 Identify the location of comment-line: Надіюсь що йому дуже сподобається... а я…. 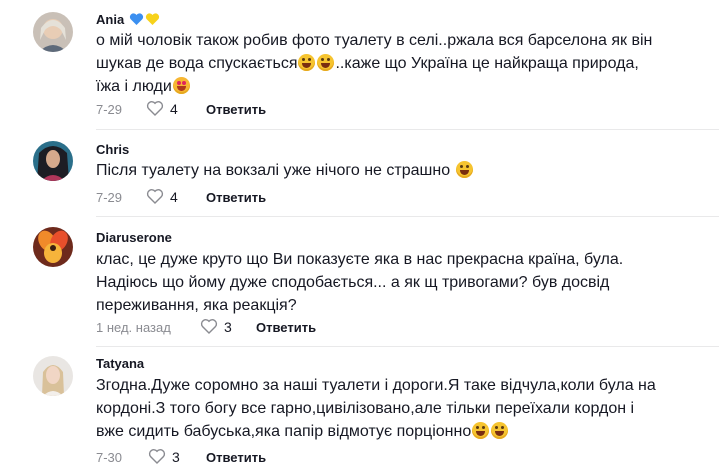
(353, 282).